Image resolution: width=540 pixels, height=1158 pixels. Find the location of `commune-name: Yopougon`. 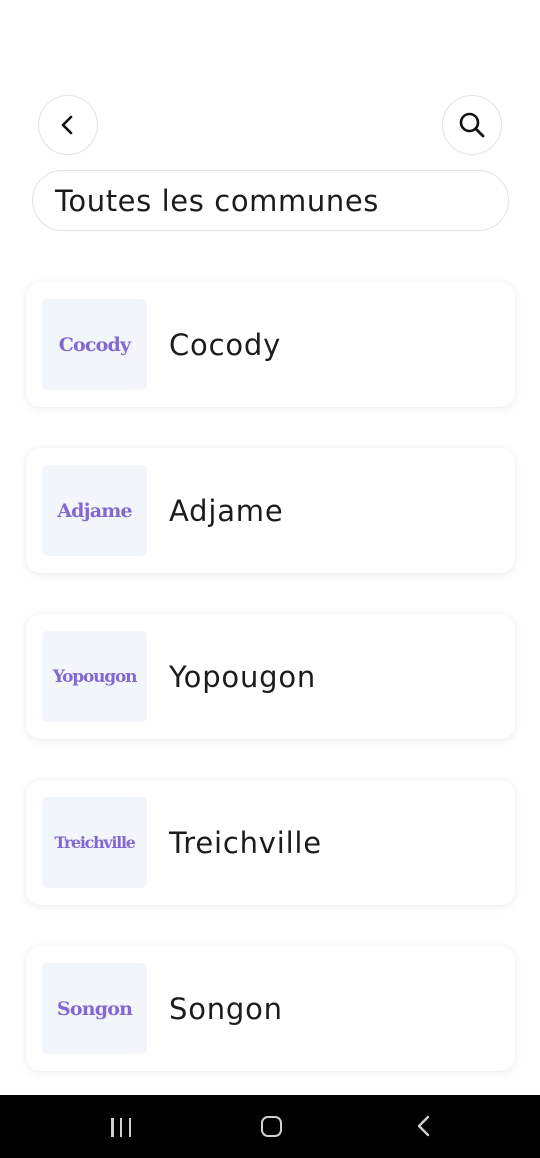

commune-name: Yopougon is located at coordinates (243, 676).